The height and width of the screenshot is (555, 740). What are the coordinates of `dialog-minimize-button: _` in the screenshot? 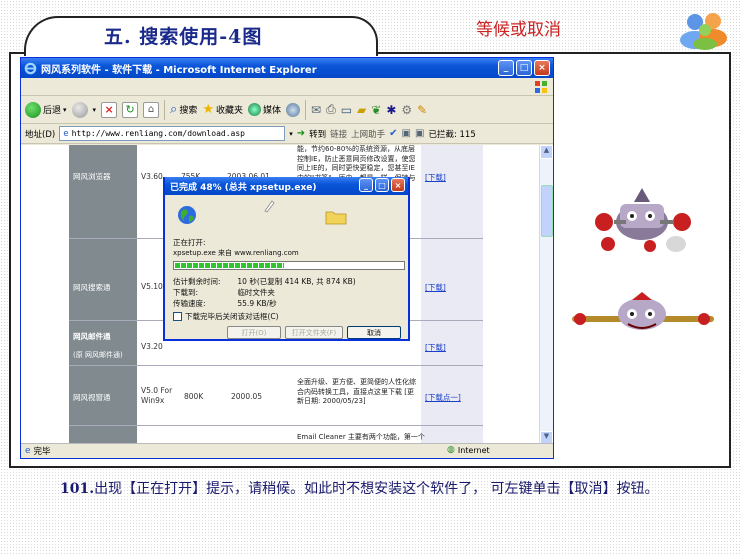 It's located at (366, 185).